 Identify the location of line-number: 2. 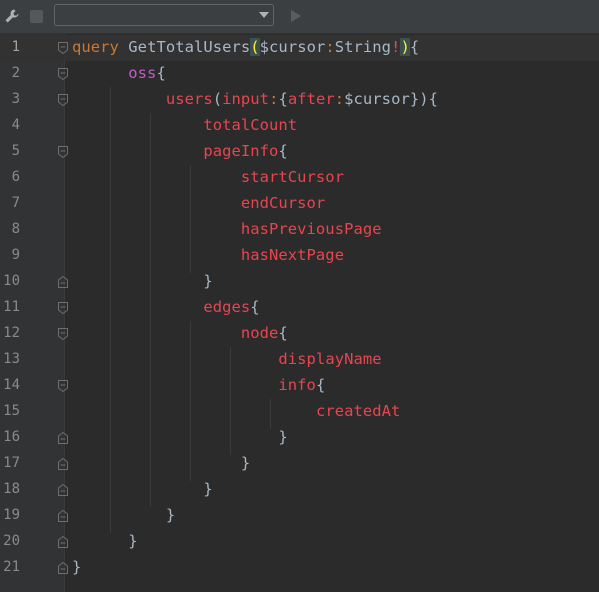
(15, 73).